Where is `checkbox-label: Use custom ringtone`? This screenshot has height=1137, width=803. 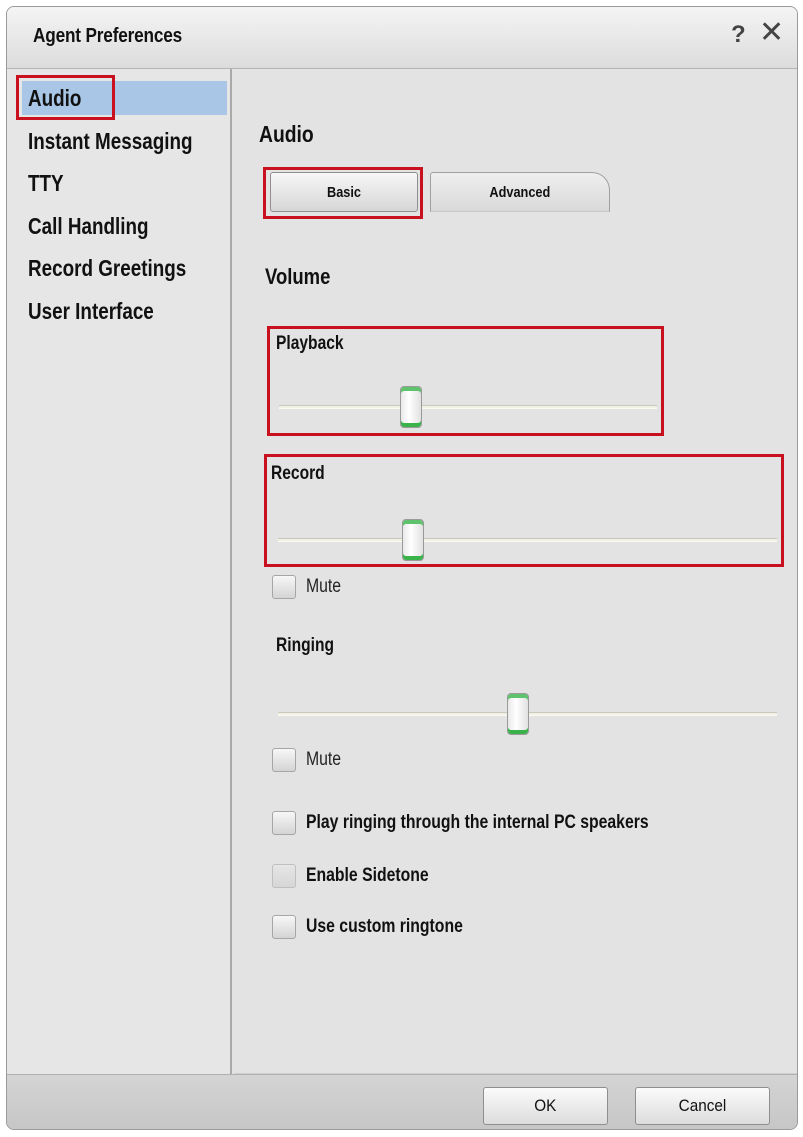 checkbox-label: Use custom ringtone is located at coordinates (384, 926).